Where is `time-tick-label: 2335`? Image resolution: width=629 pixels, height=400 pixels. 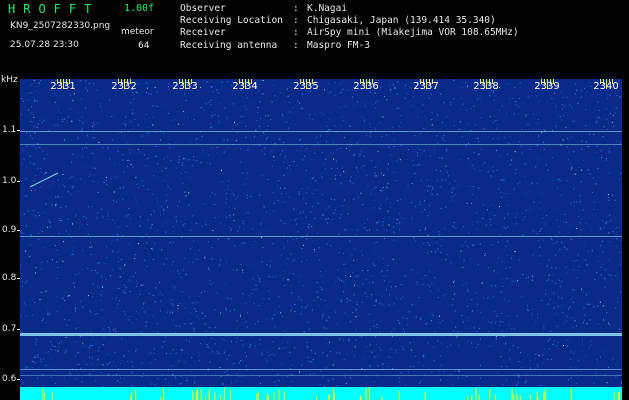 time-tick-label: 2335 is located at coordinates (306, 86).